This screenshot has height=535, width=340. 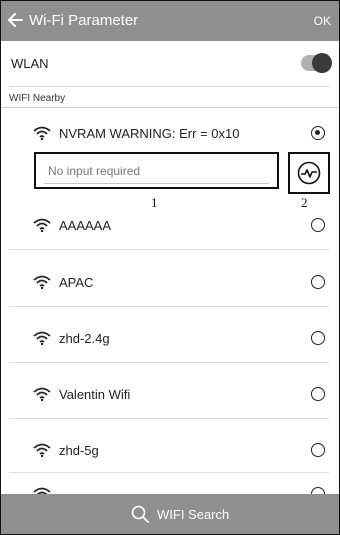 I want to click on network-item: AAAAAA, so click(x=170, y=226).